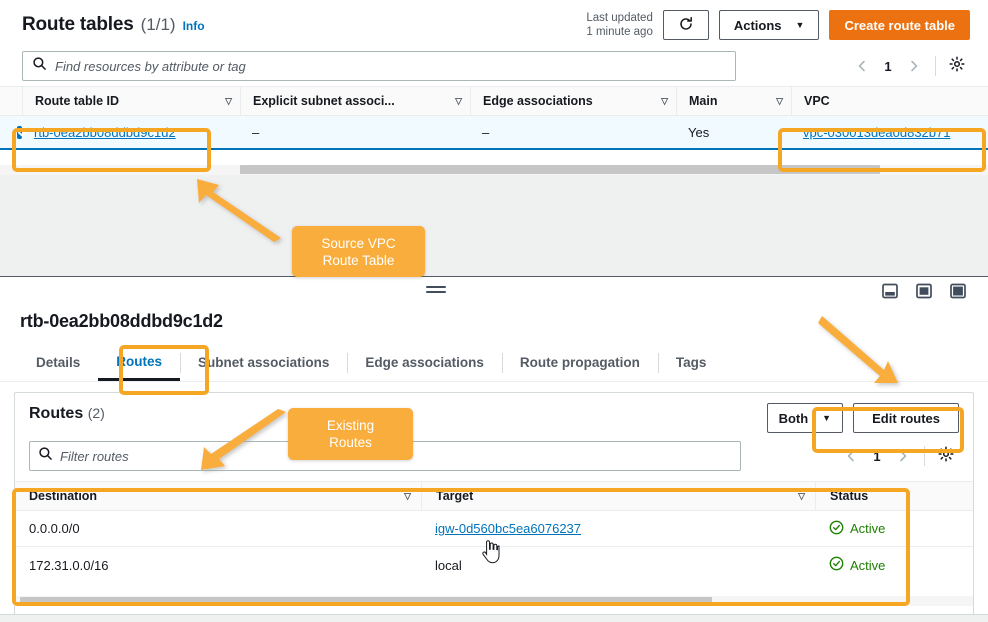  What do you see at coordinates (400, 456) in the screenshot?
I see `filter-routes-input` at bounding box center [400, 456].